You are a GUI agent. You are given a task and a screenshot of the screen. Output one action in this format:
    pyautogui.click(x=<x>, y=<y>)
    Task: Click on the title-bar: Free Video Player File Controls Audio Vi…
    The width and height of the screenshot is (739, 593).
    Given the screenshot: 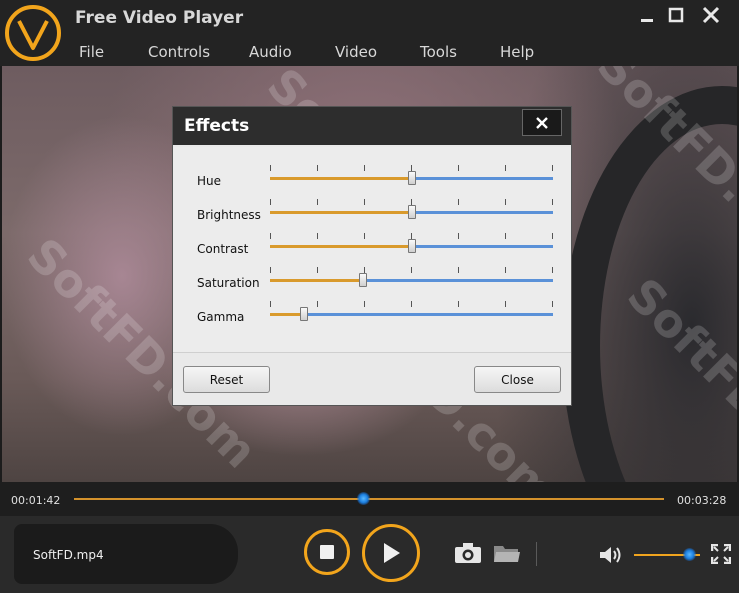 What is the action you would take?
    pyautogui.click(x=369, y=33)
    